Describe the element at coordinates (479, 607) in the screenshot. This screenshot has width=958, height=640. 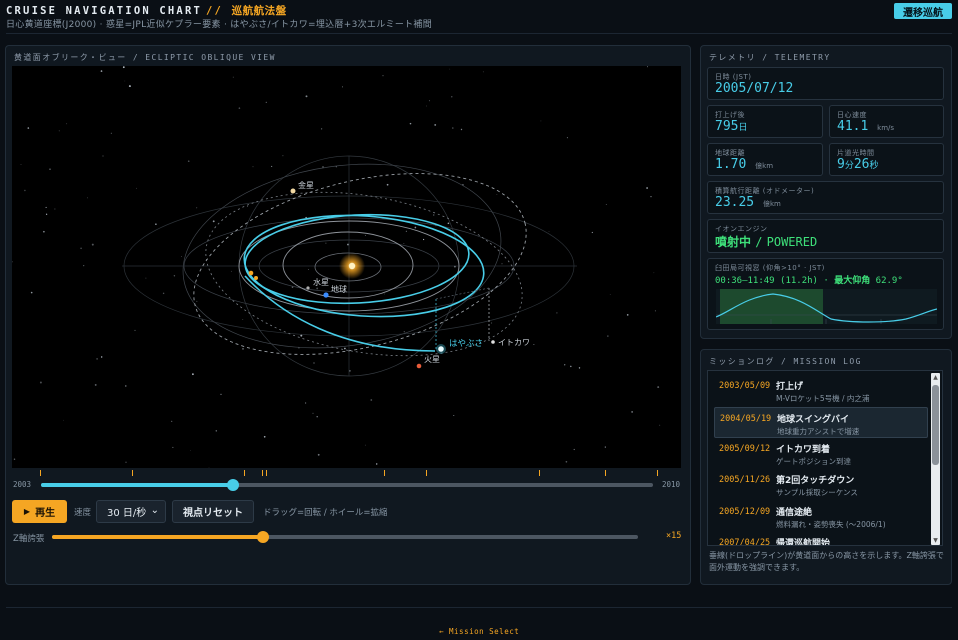
I see `footer-divider` at that location.